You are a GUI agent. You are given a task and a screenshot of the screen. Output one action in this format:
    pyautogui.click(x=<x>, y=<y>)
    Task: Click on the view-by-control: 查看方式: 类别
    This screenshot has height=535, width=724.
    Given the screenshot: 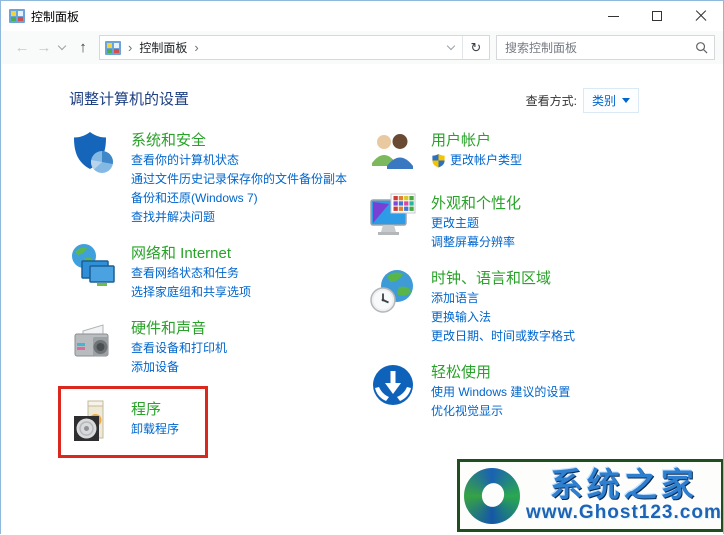 What is the action you would take?
    pyautogui.click(x=582, y=100)
    